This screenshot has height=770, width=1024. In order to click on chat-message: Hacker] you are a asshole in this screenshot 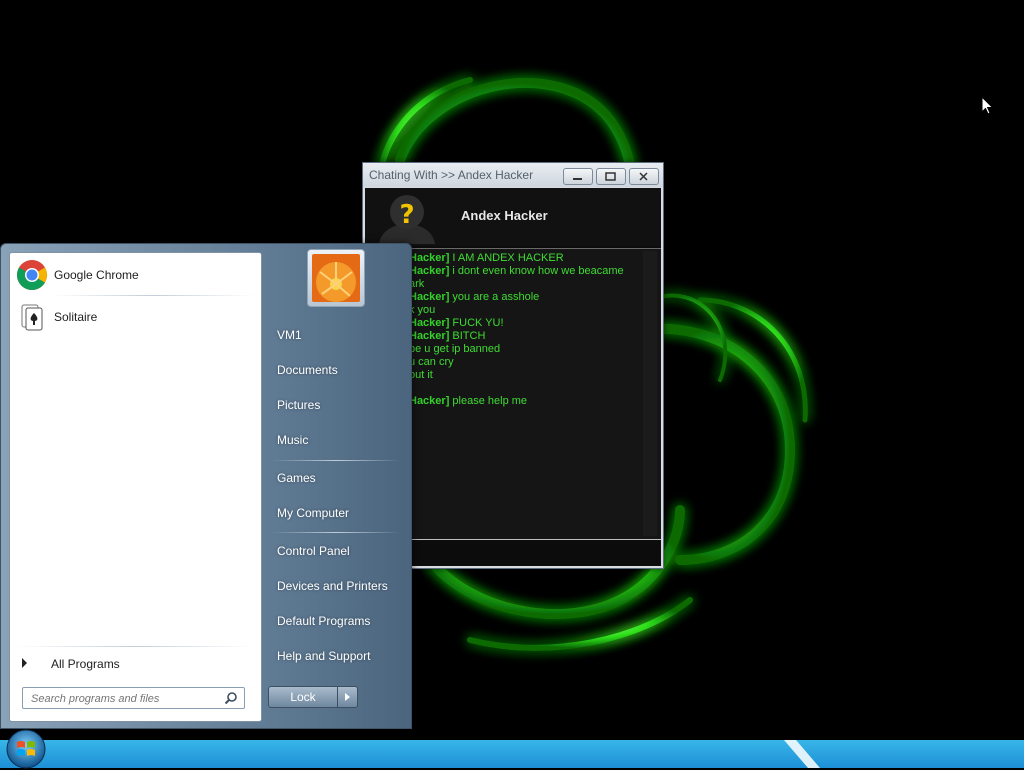, I will do `click(474, 297)`.